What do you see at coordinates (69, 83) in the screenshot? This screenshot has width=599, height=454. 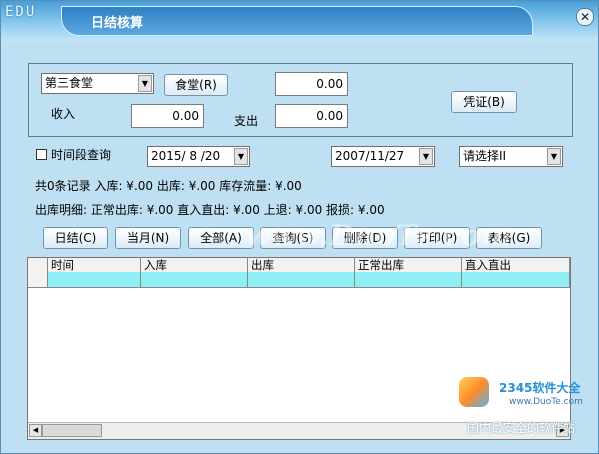 I see `canteen-value: 第三食堂` at bounding box center [69, 83].